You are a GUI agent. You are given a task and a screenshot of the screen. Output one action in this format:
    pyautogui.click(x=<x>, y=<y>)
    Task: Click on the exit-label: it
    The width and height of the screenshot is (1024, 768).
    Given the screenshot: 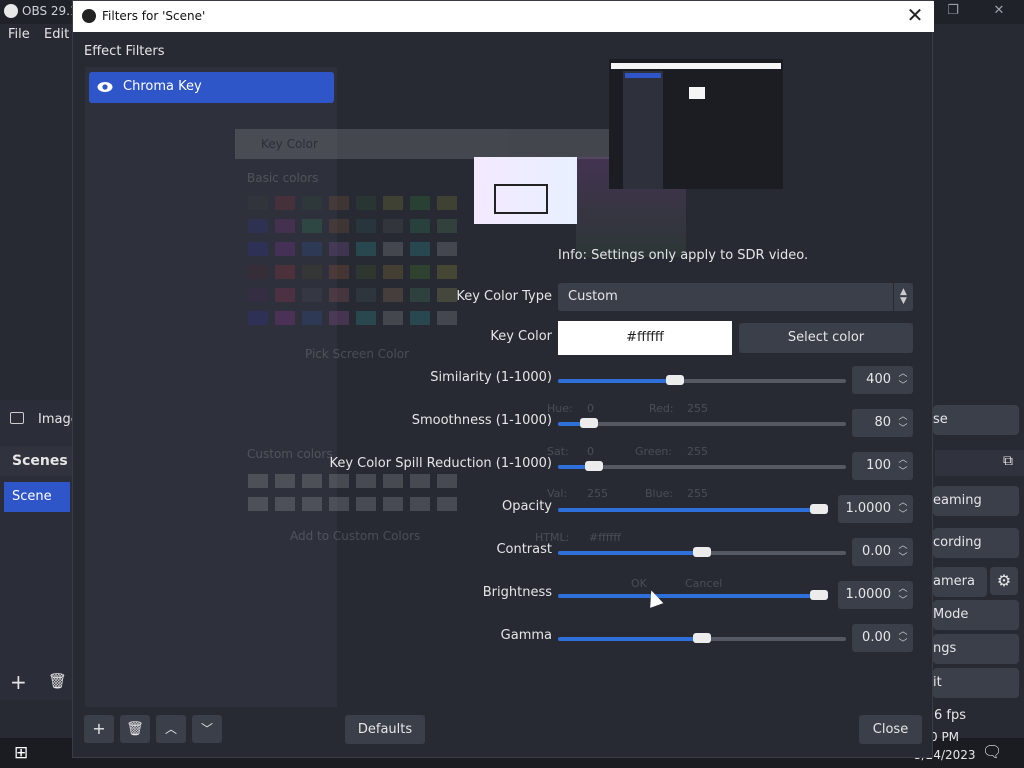 What is the action you would take?
    pyautogui.click(x=937, y=682)
    